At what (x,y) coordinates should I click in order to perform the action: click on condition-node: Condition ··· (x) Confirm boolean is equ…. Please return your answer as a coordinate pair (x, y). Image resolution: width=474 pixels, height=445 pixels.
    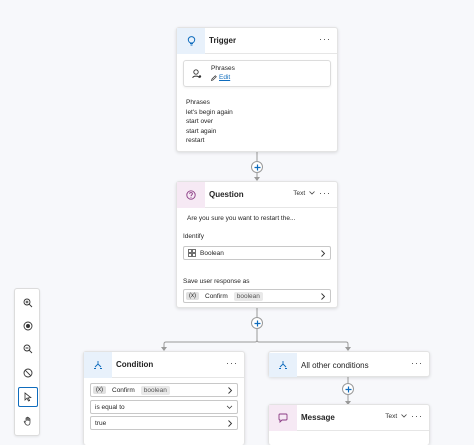
    Looking at the image, I should click on (164, 398).